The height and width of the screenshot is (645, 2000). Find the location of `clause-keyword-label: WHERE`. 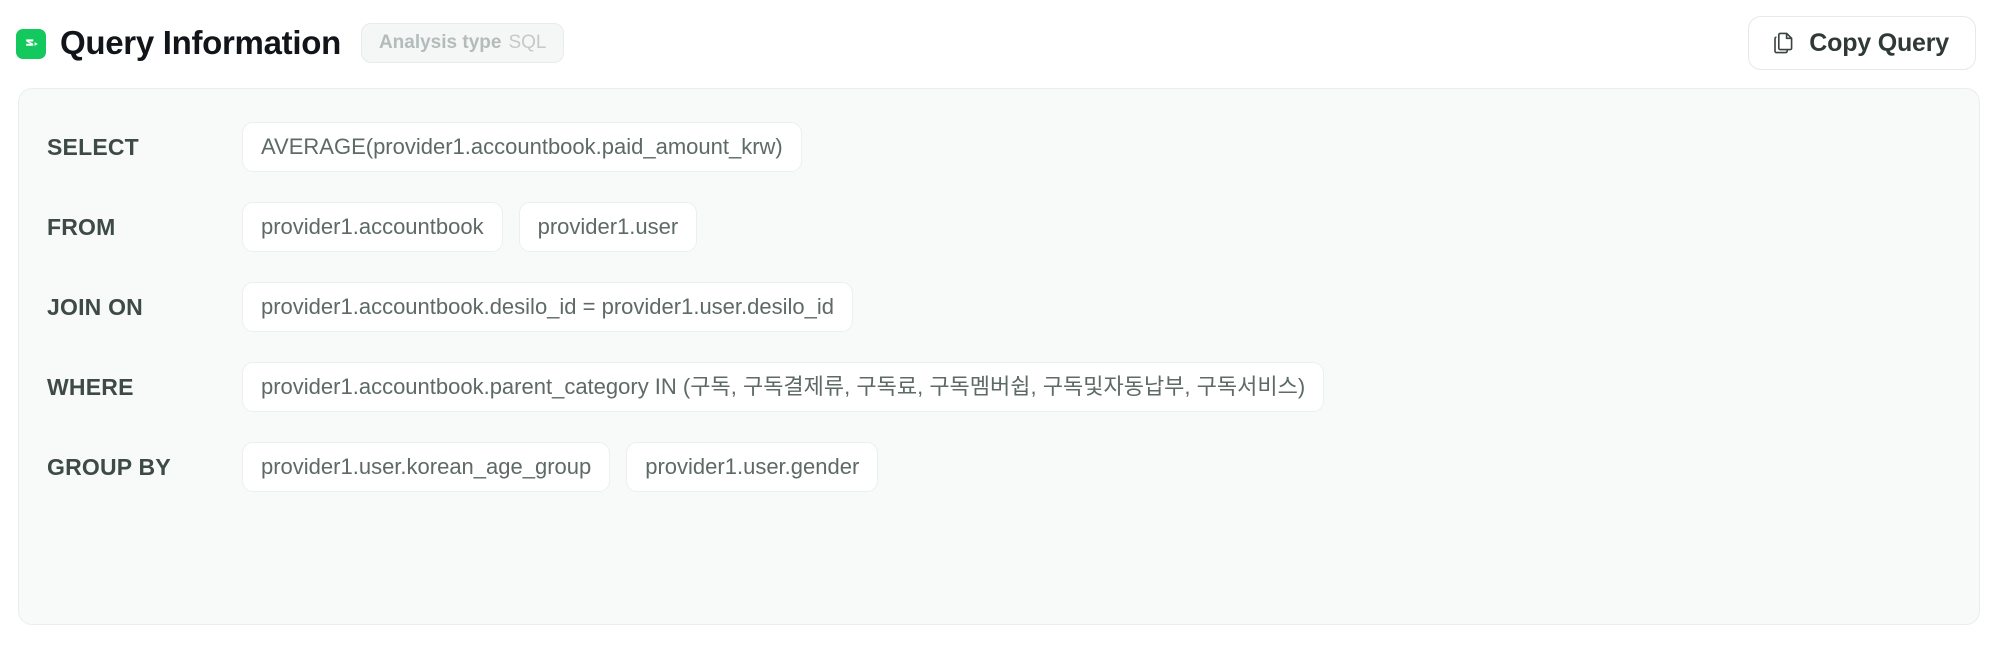

clause-keyword-label: WHERE is located at coordinates (90, 386).